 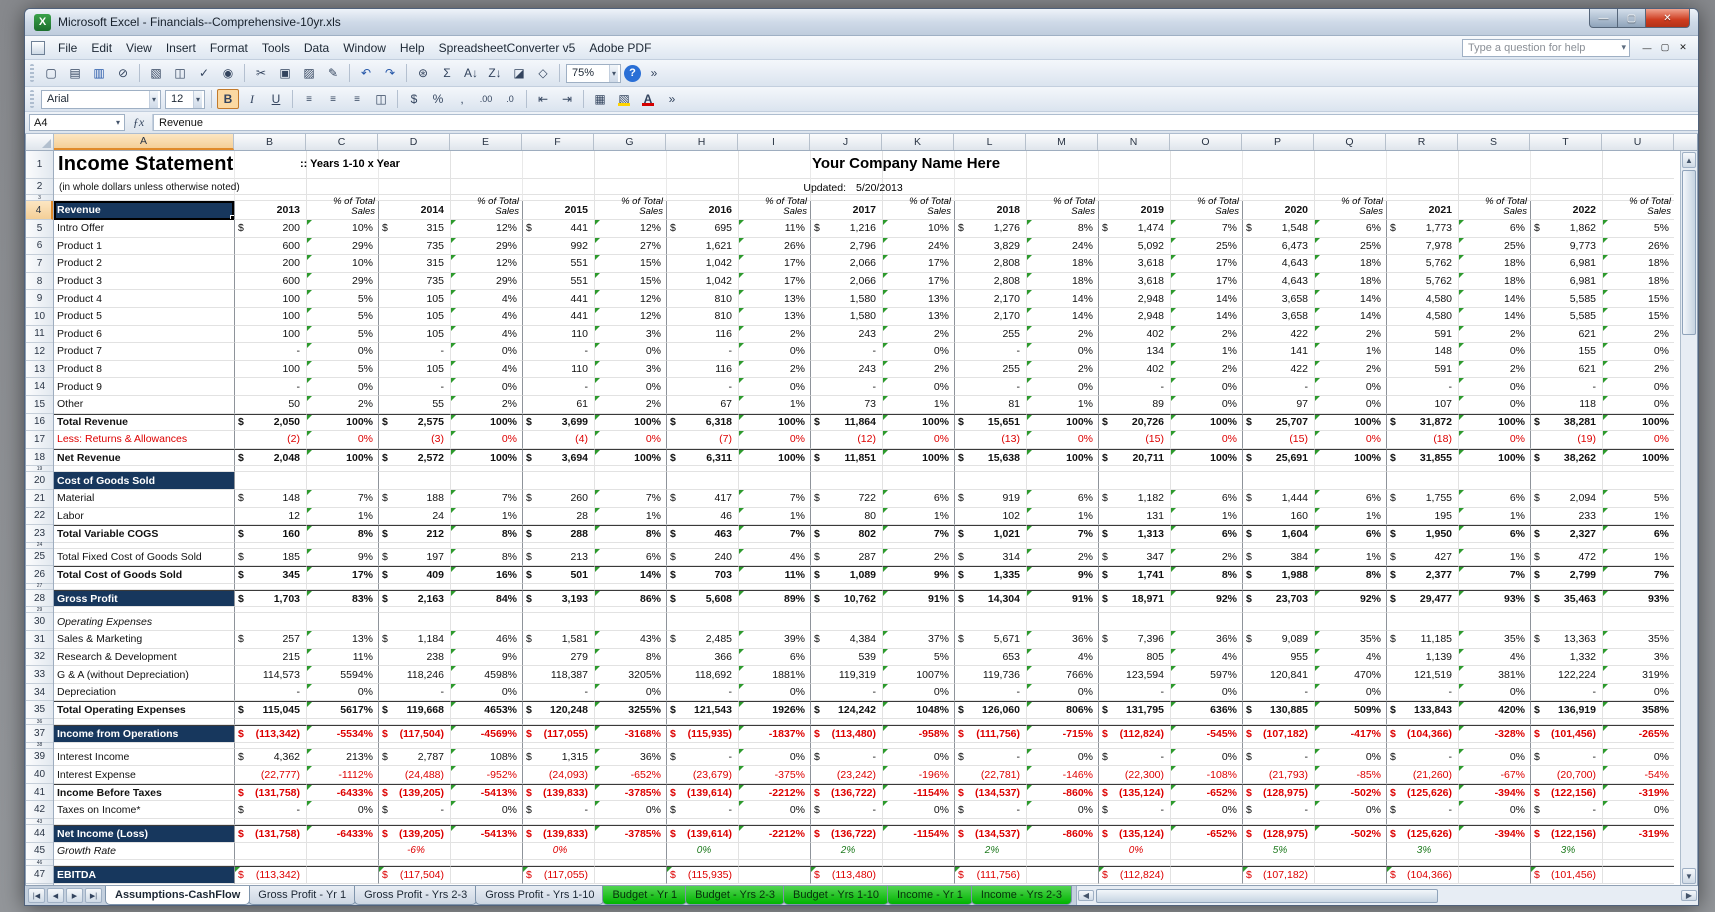 What do you see at coordinates (1278, 165) in the screenshot?
I see `cell-p1` at bounding box center [1278, 165].